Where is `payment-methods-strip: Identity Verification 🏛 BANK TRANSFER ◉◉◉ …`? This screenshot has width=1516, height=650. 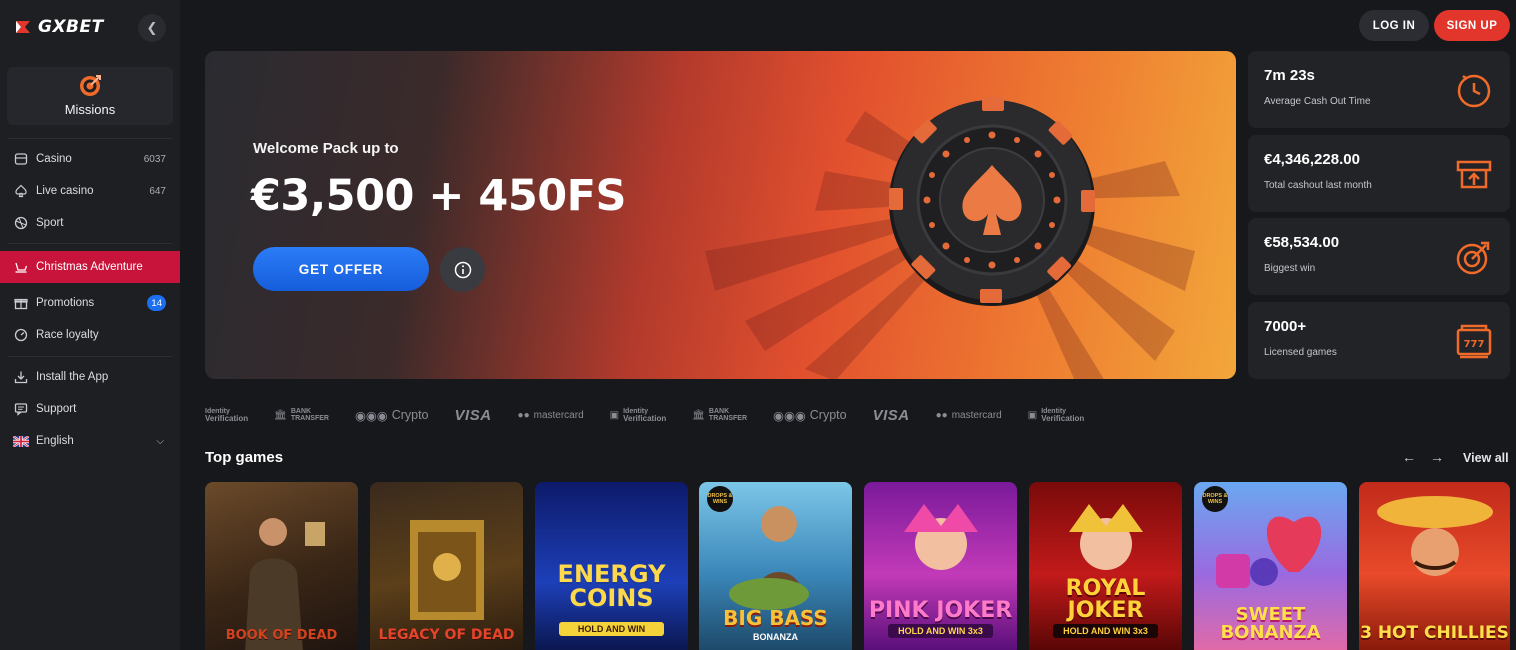
payment-methods-strip: Identity Verification 🏛 BANK TRANSFER ◉◉◉ … is located at coordinates (705, 415).